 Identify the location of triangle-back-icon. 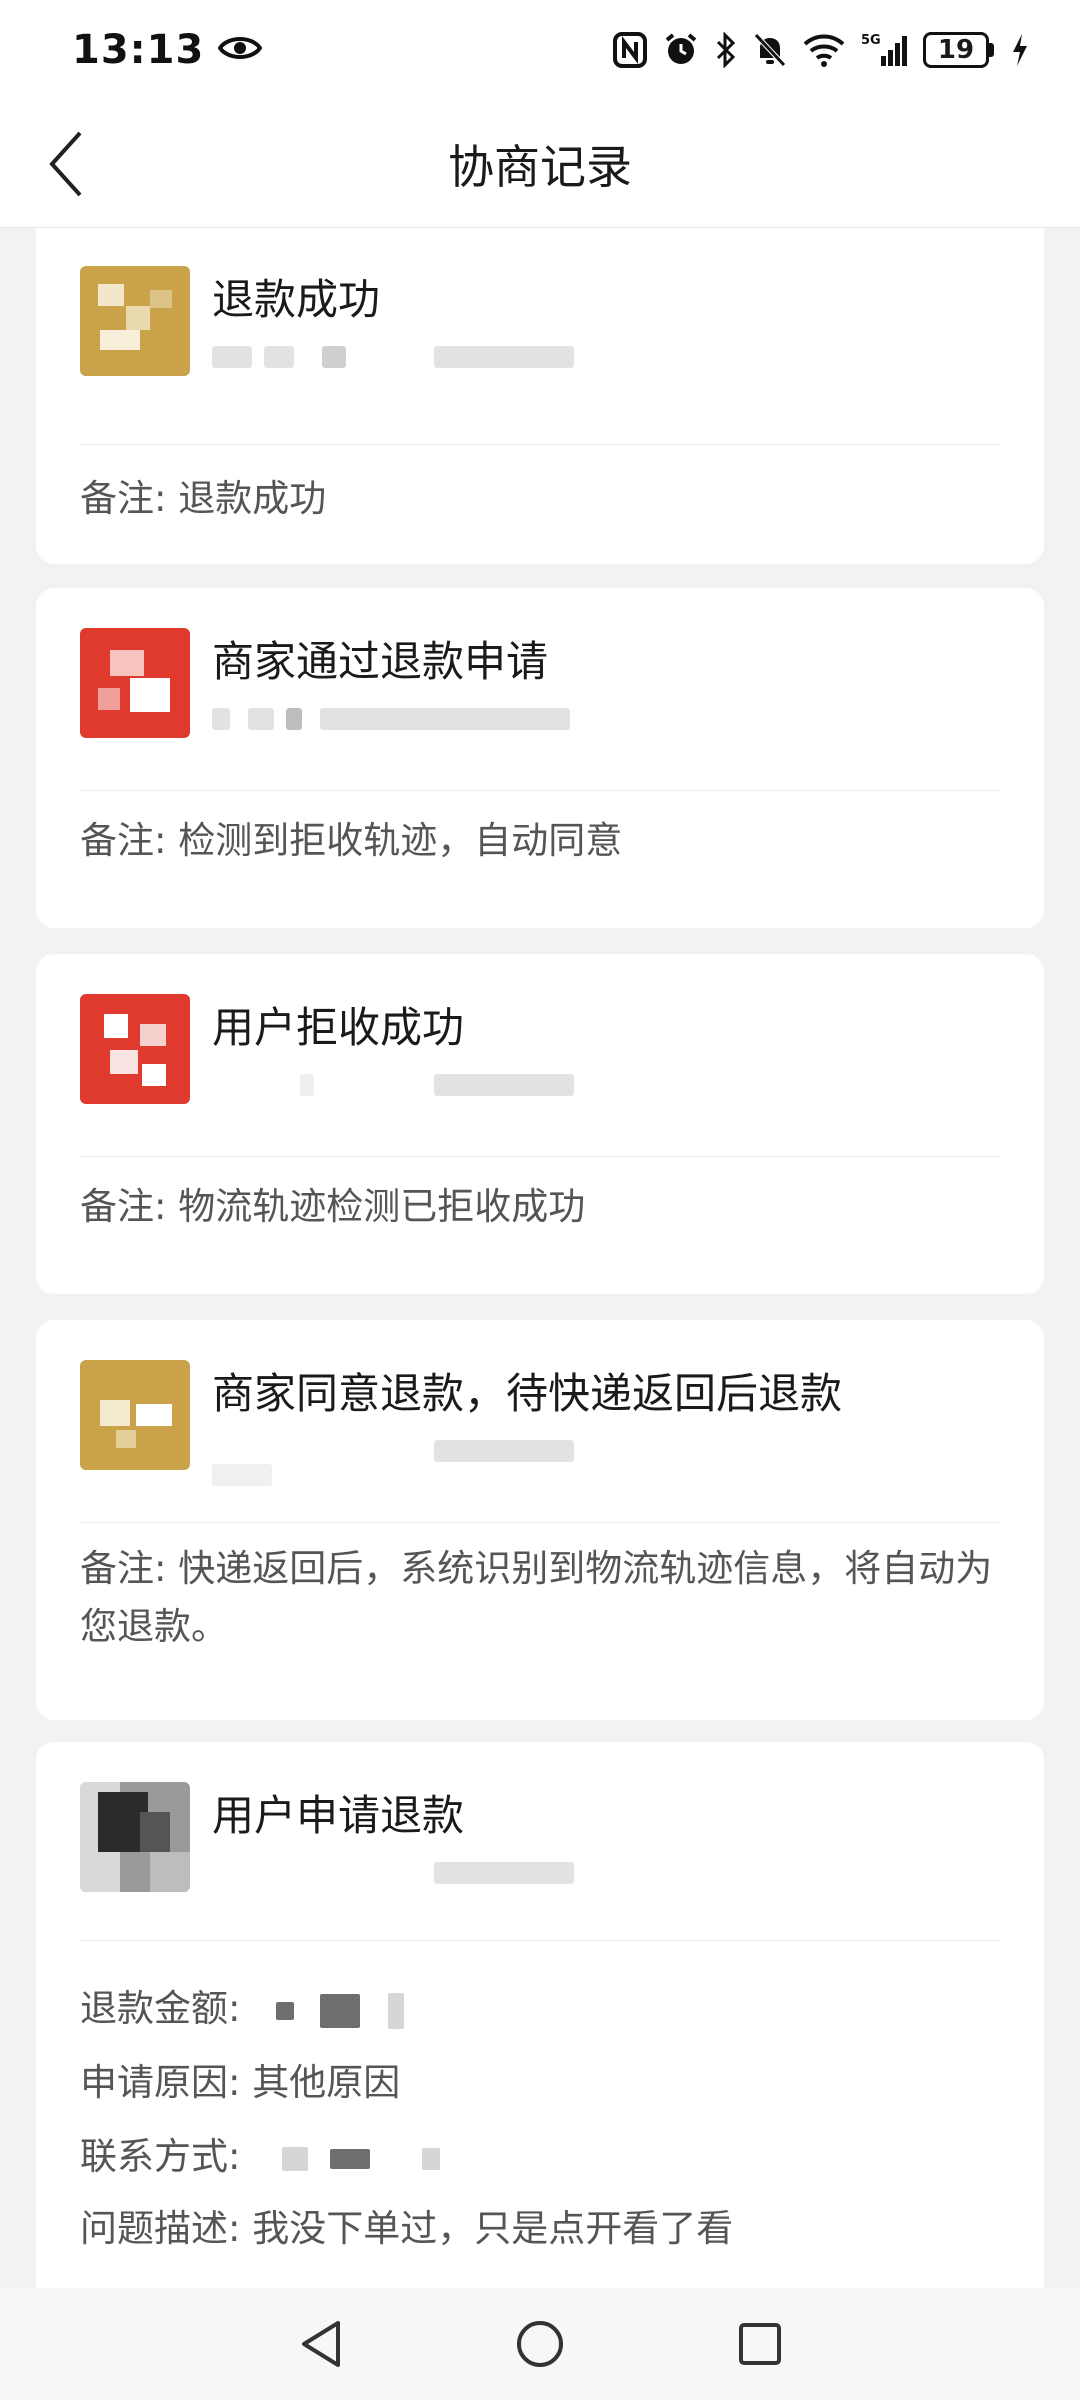
(321, 2344).